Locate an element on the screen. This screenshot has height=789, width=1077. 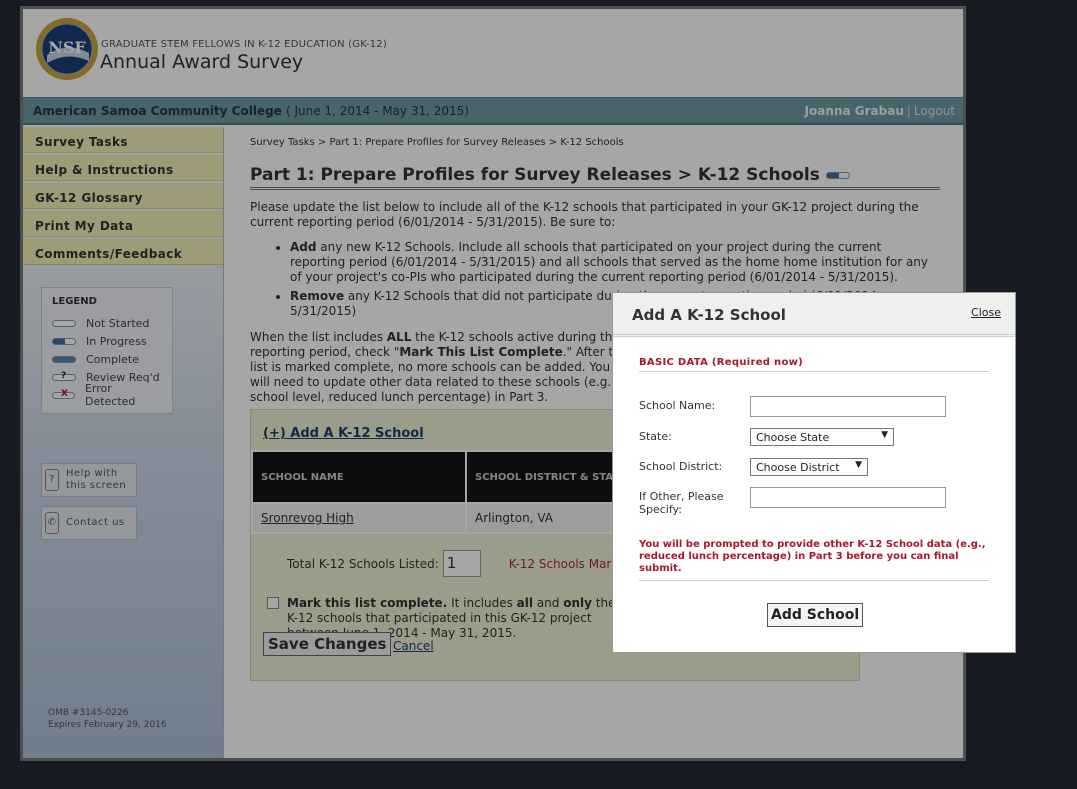
dialog-close-link: Close is located at coordinates (986, 312).